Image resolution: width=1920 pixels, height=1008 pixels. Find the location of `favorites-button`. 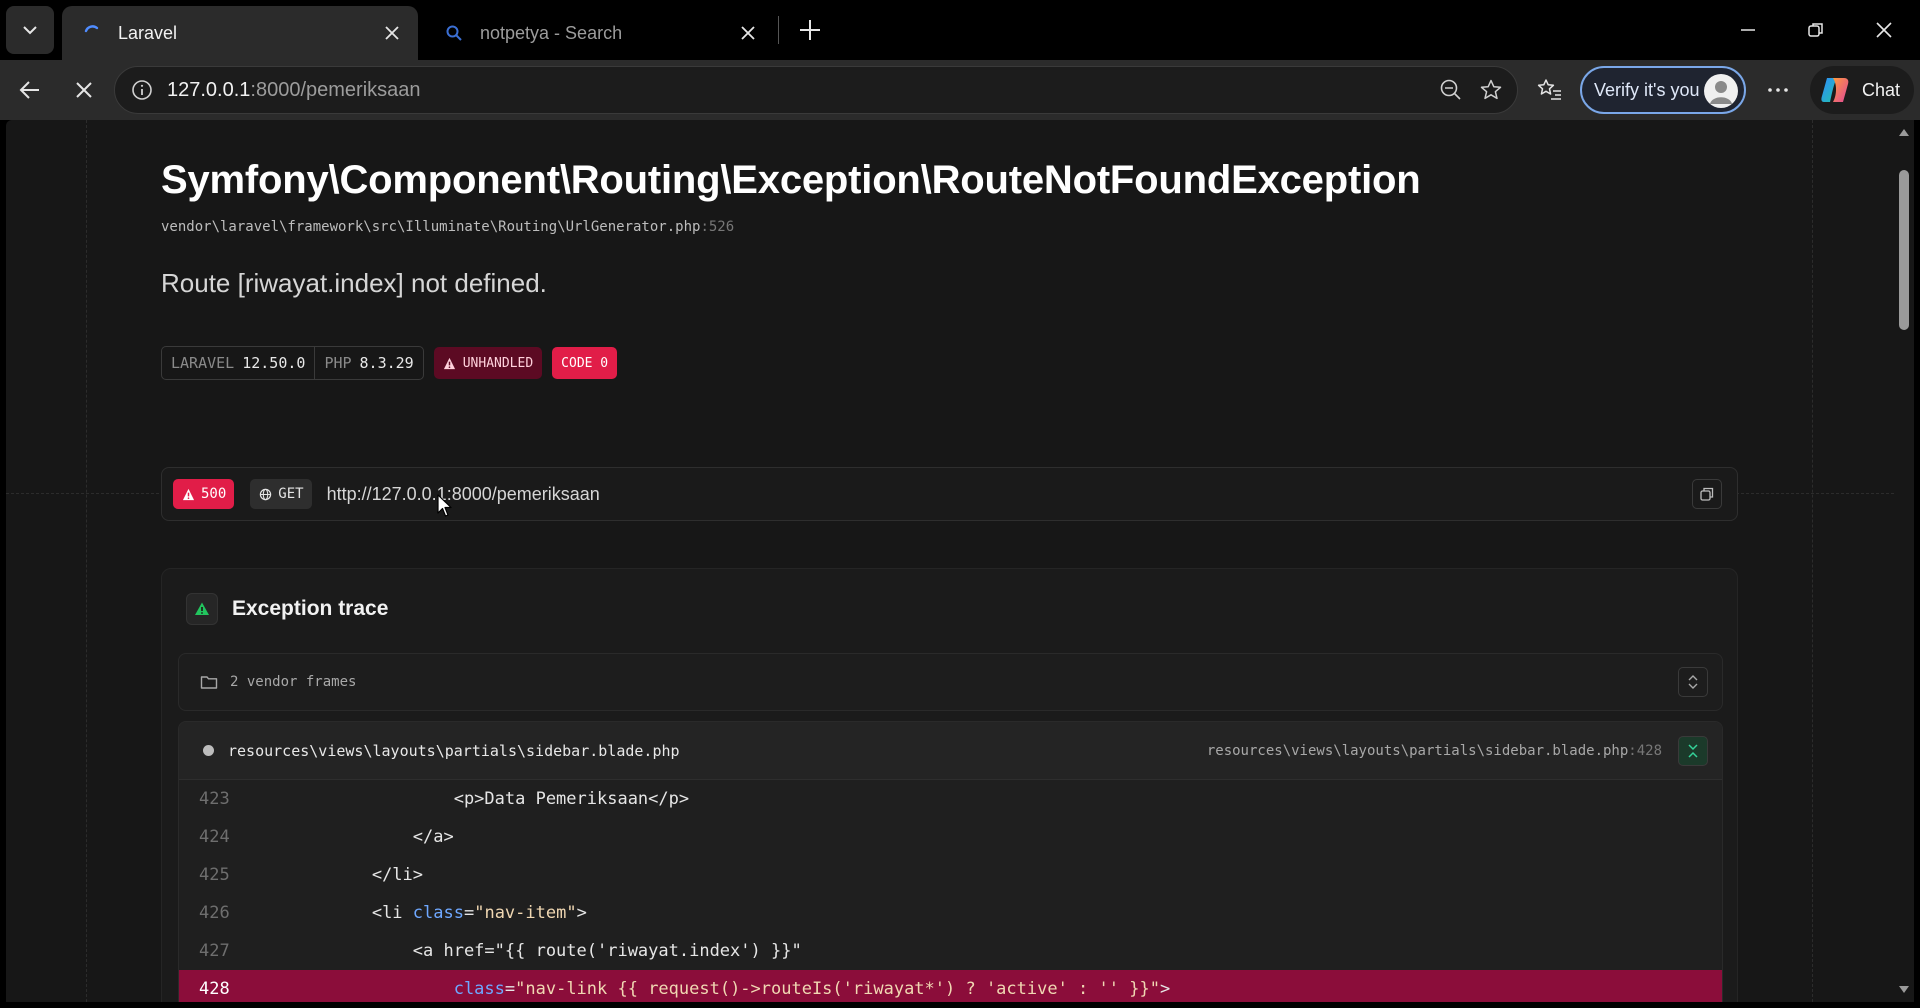

favorites-button is located at coordinates (1550, 90).